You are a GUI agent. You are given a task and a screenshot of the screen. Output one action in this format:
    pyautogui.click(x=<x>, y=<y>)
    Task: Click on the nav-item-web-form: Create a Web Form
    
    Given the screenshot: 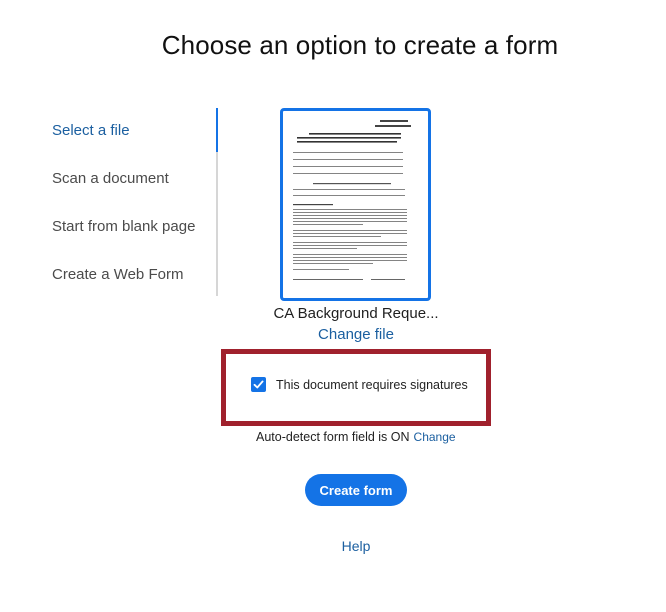 What is the action you would take?
    pyautogui.click(x=117, y=274)
    